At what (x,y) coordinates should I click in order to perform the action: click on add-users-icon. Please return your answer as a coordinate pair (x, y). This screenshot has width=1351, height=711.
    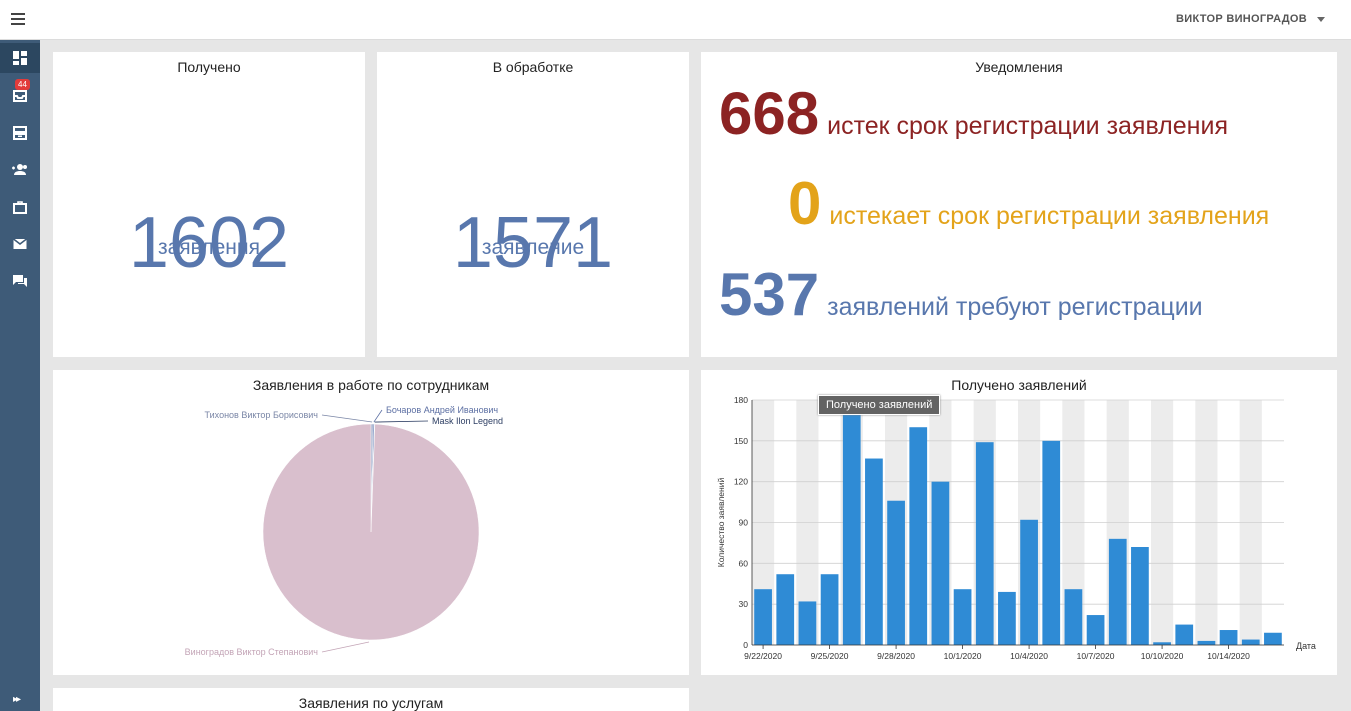
    Looking at the image, I should click on (19, 169).